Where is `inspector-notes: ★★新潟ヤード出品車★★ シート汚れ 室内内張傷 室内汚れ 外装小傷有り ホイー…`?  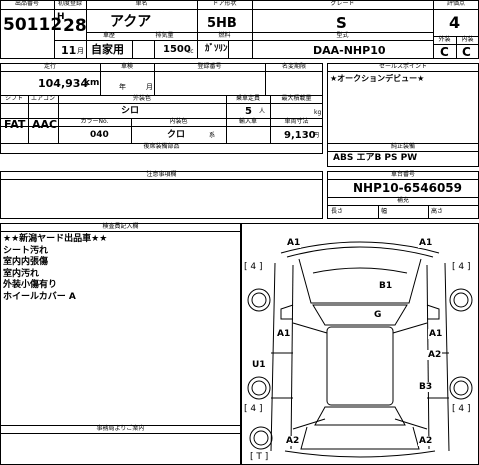 inspector-notes: ★★新潟ヤード出品車★★ シート汚れ 室内内張傷 室内汚れ 外装小傷有り ホイー… is located at coordinates (55, 268).